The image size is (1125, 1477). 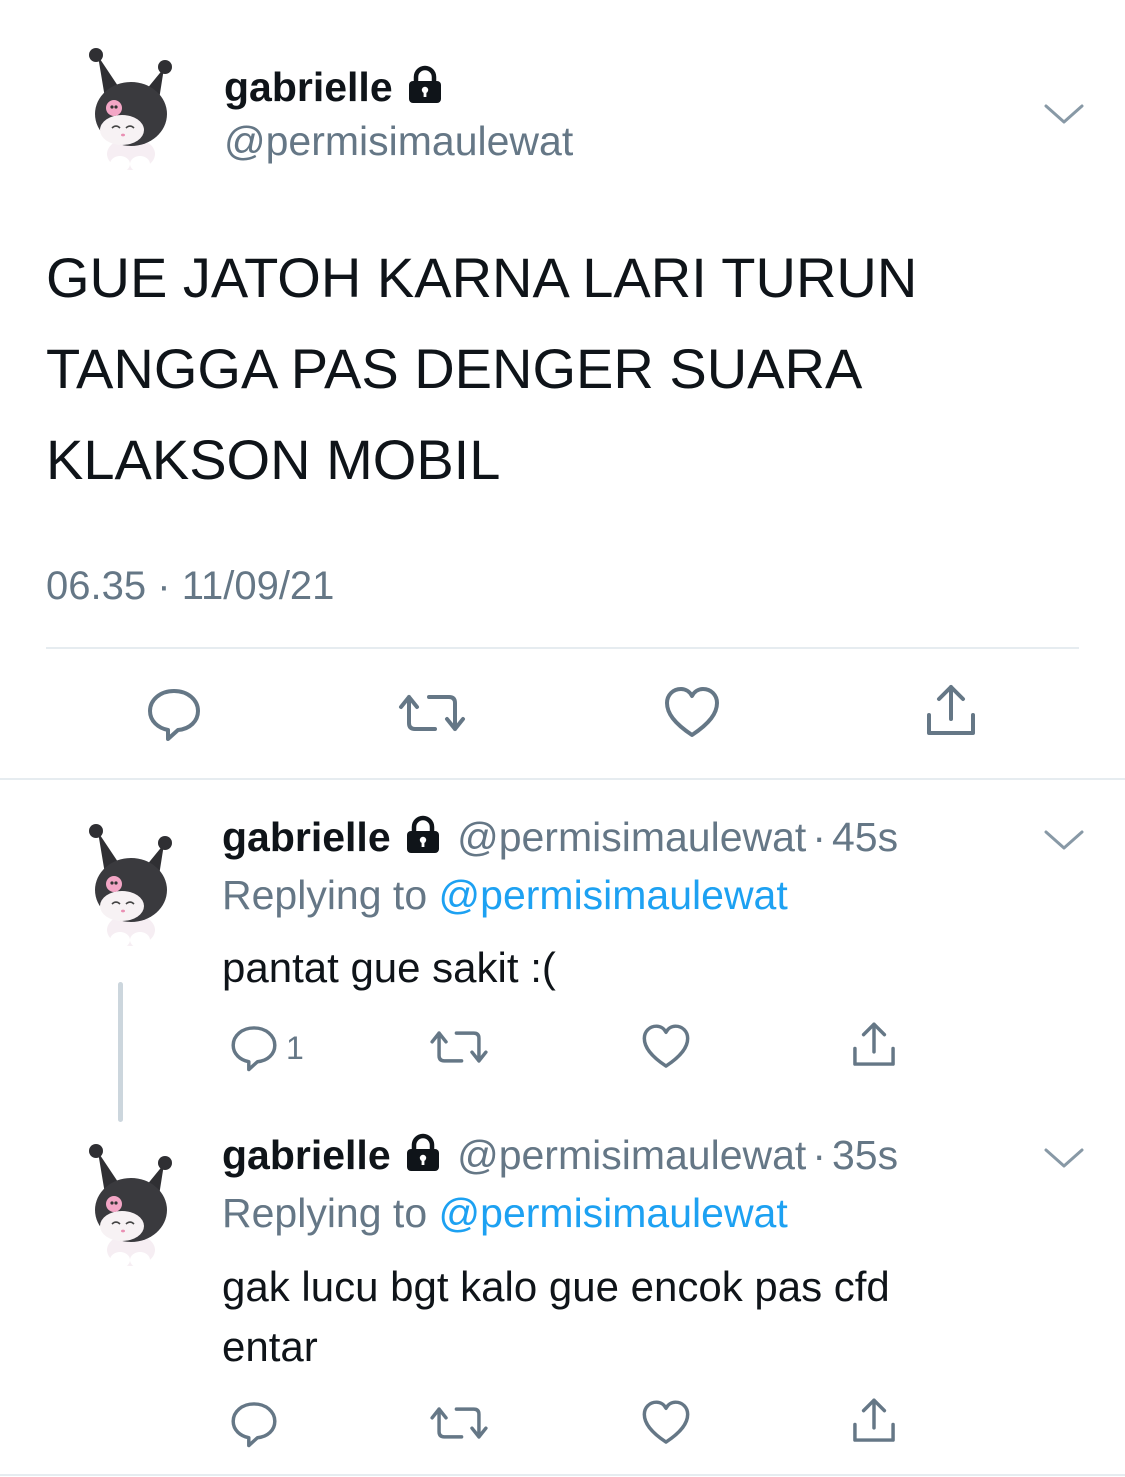 What do you see at coordinates (622, 968) in the screenshot?
I see `reply-text: pantat gue sakit :(` at bounding box center [622, 968].